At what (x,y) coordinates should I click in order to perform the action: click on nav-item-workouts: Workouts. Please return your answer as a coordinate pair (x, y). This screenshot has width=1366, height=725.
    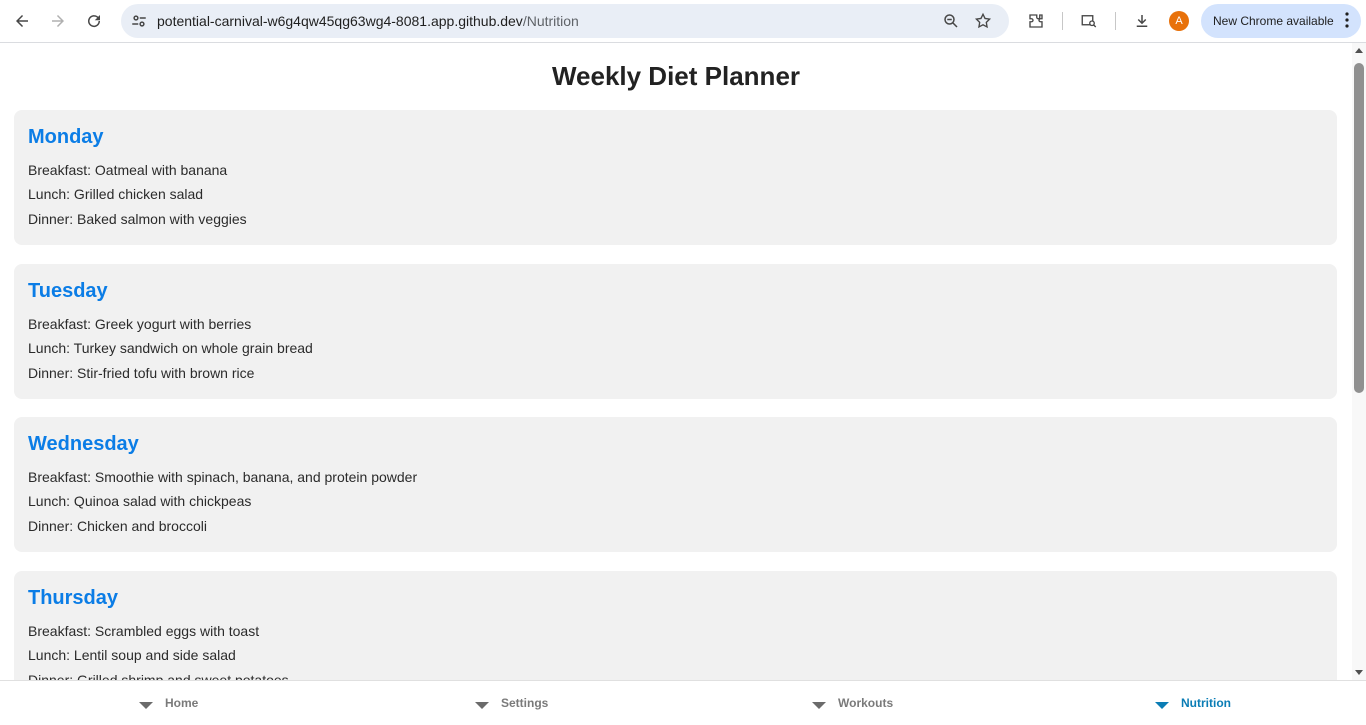
    Looking at the image, I should click on (852, 703).